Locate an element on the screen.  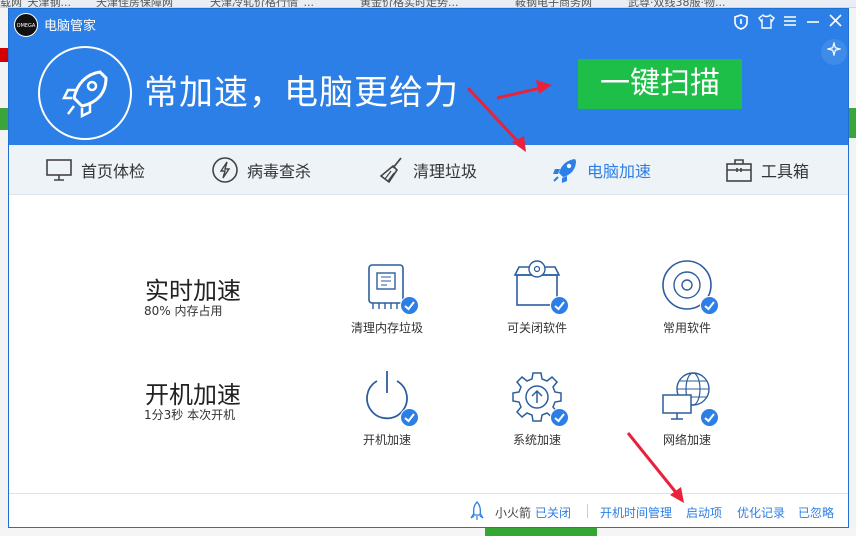
optimization-history-link: 优化记录 is located at coordinates (761, 512).